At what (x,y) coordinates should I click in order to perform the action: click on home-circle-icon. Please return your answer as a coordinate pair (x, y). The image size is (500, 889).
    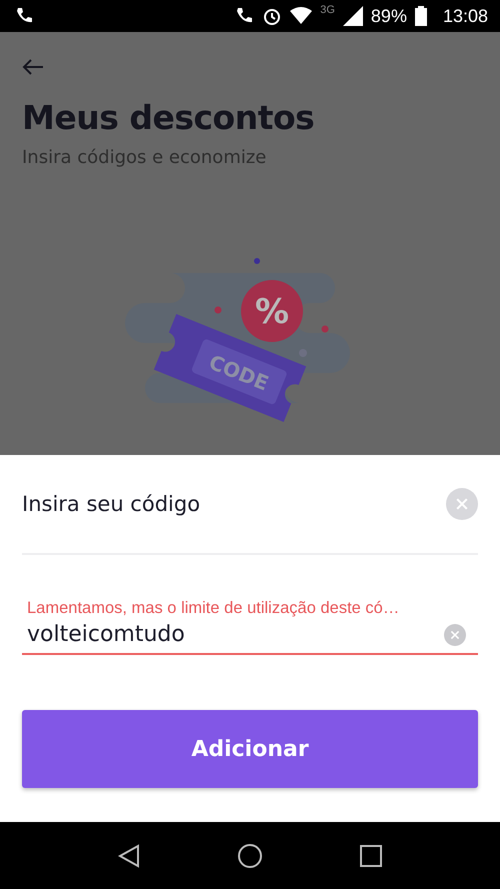
    Looking at the image, I should click on (249, 855).